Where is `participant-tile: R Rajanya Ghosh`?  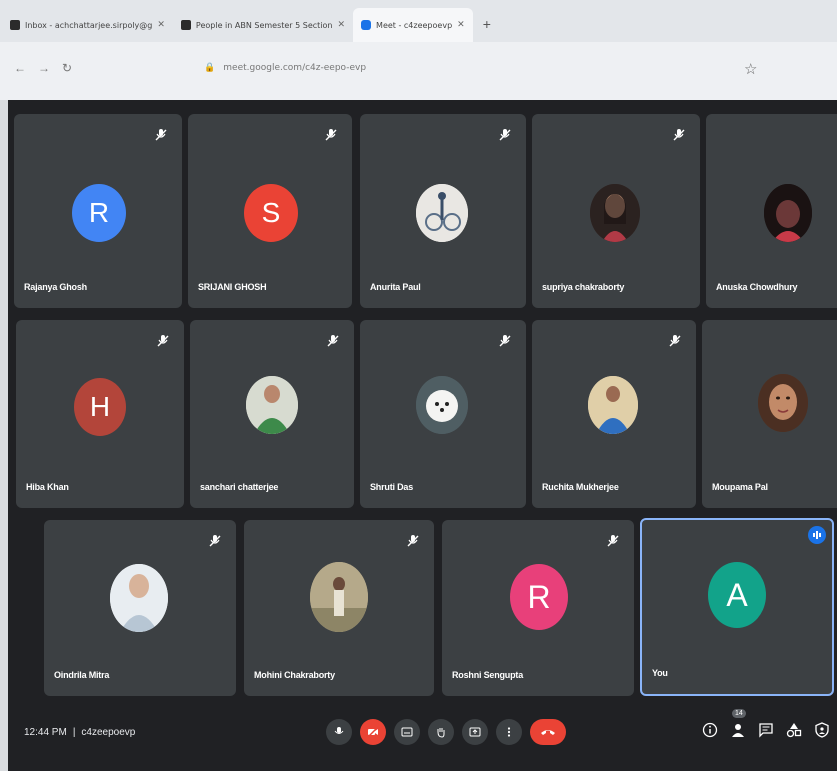
participant-tile: R Rajanya Ghosh is located at coordinates (98, 211).